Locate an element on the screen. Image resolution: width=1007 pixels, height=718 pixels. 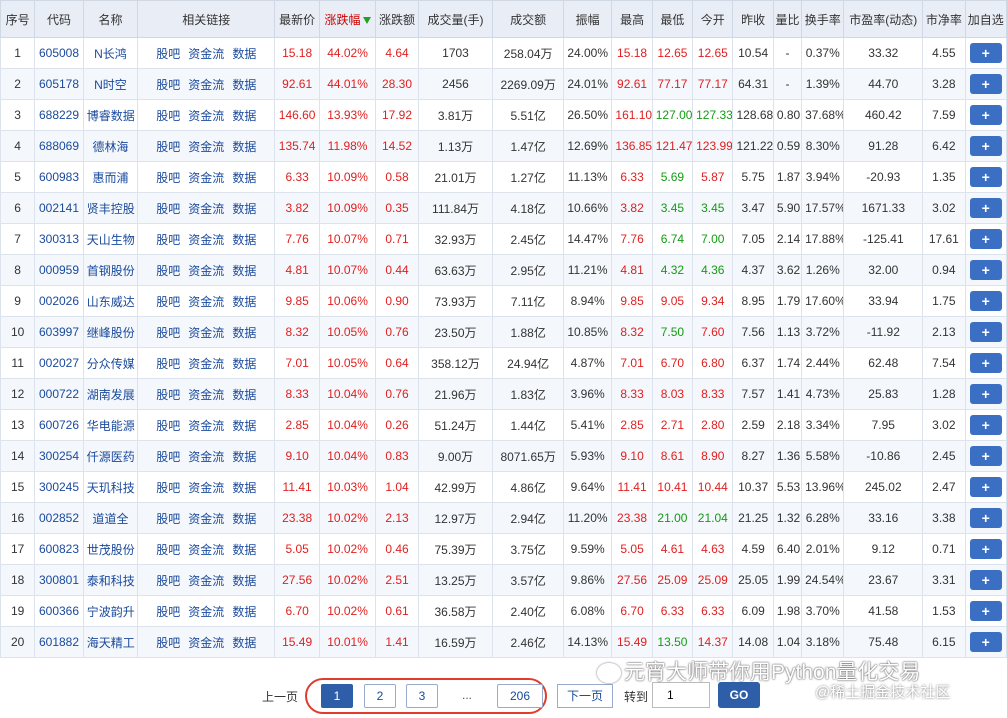
stock-name-link: 湖南发展 is located at coordinates (111, 395).